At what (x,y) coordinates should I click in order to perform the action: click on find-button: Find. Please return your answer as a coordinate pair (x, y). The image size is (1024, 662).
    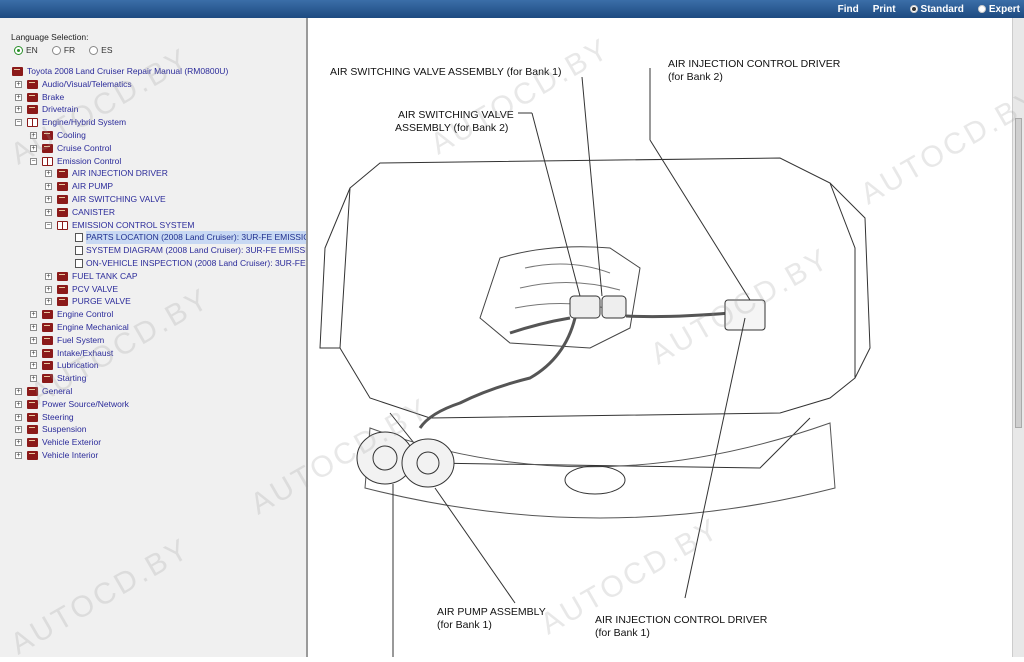
    Looking at the image, I should click on (848, 9).